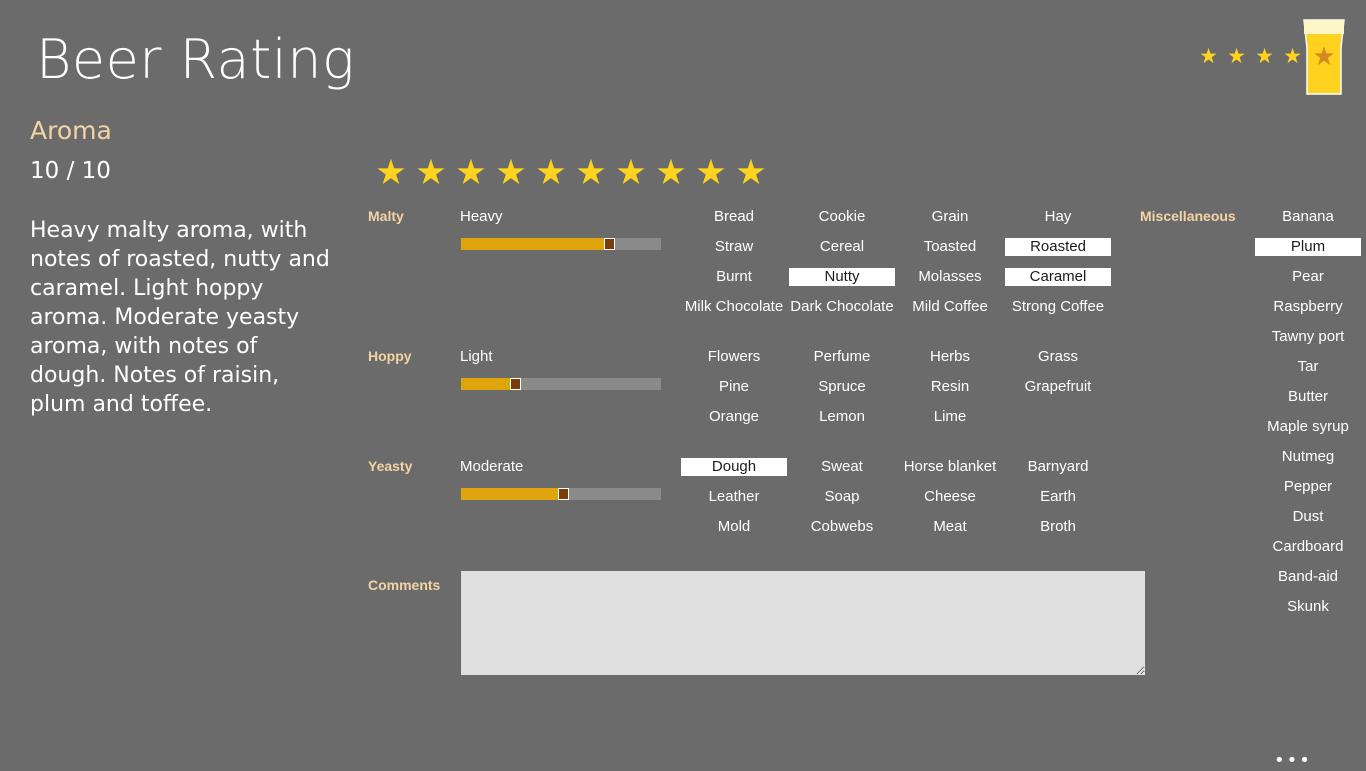  What do you see at coordinates (535, 244) in the screenshot?
I see `malty-slider-fill` at bounding box center [535, 244].